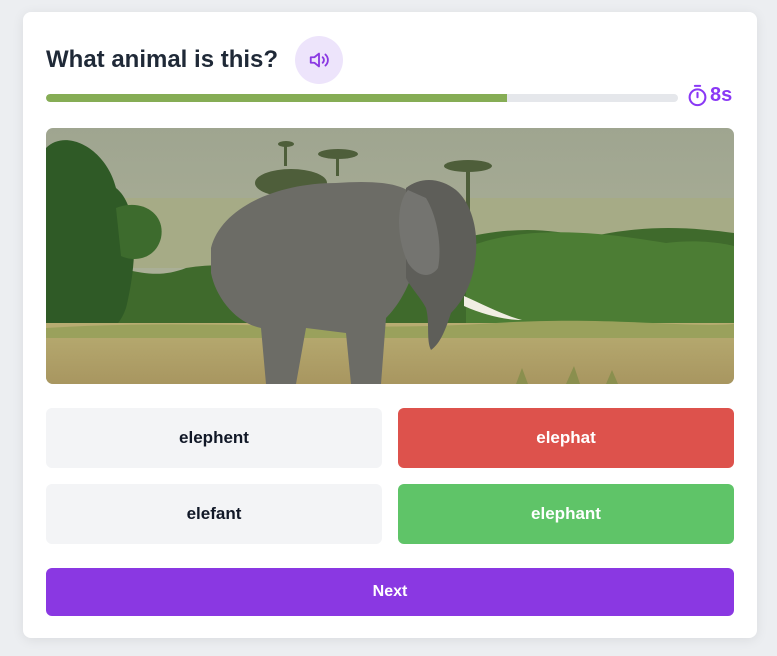  Describe the element at coordinates (390, 592) in the screenshot. I see `next-button: Next` at that location.